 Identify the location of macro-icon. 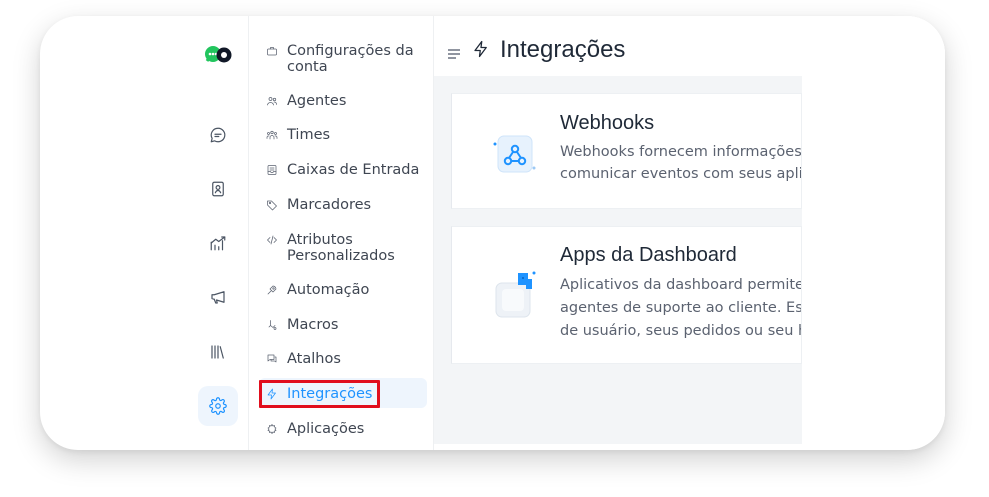
(272, 325).